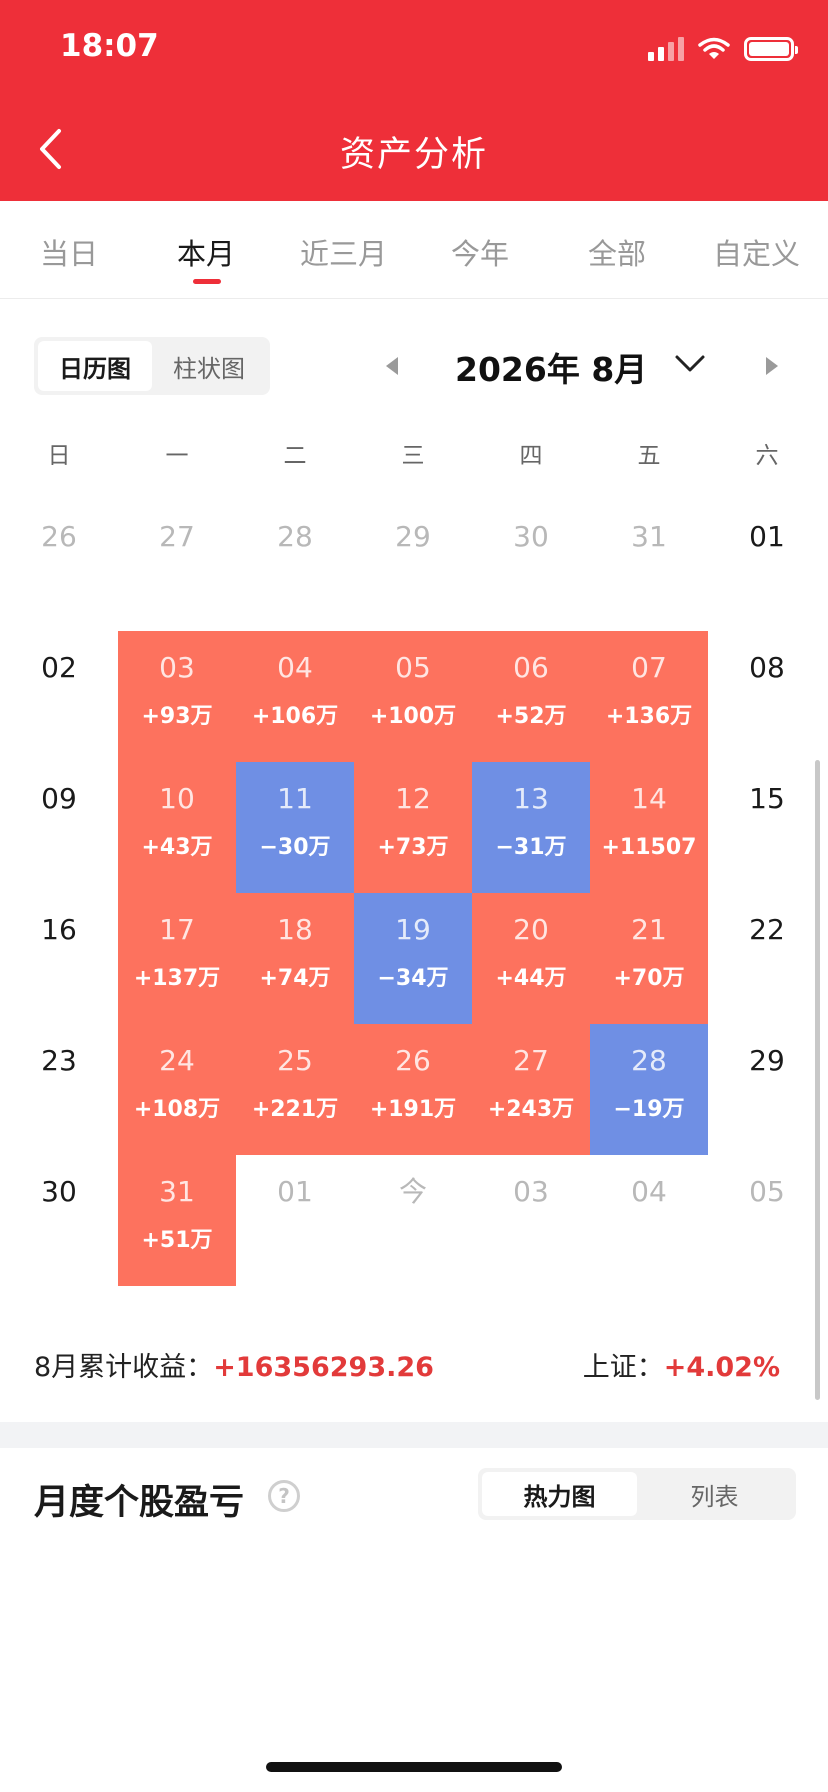  What do you see at coordinates (767, 1220) in the screenshot?
I see `calendar-day-cell: 05` at bounding box center [767, 1220].